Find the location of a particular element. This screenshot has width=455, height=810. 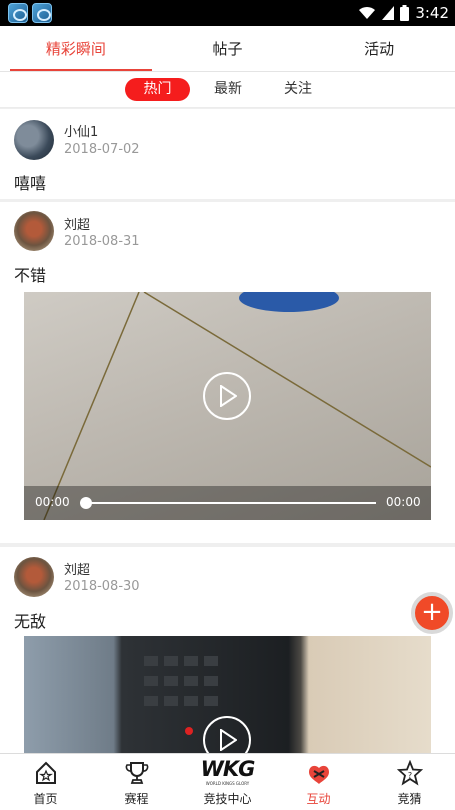

video-duration: 00:00 is located at coordinates (403, 502).